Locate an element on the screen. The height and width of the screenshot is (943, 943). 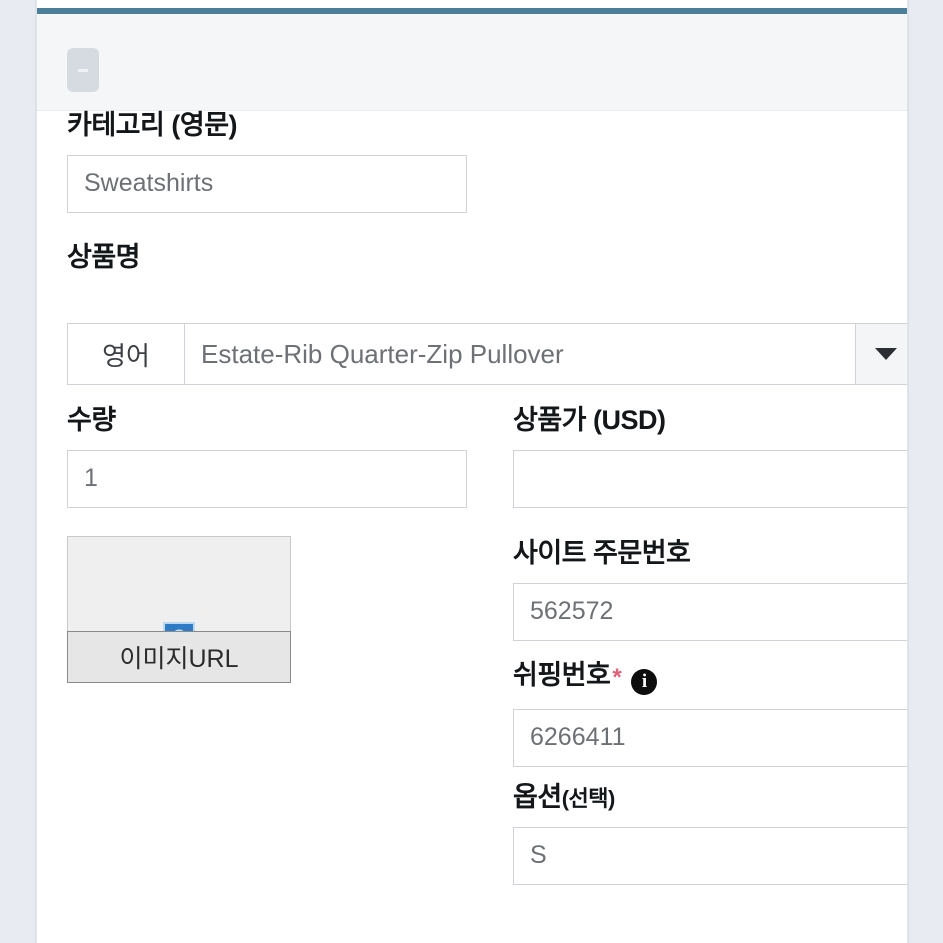
field-shipping-number: 쉬핑번호* i is located at coordinates (710, 713).